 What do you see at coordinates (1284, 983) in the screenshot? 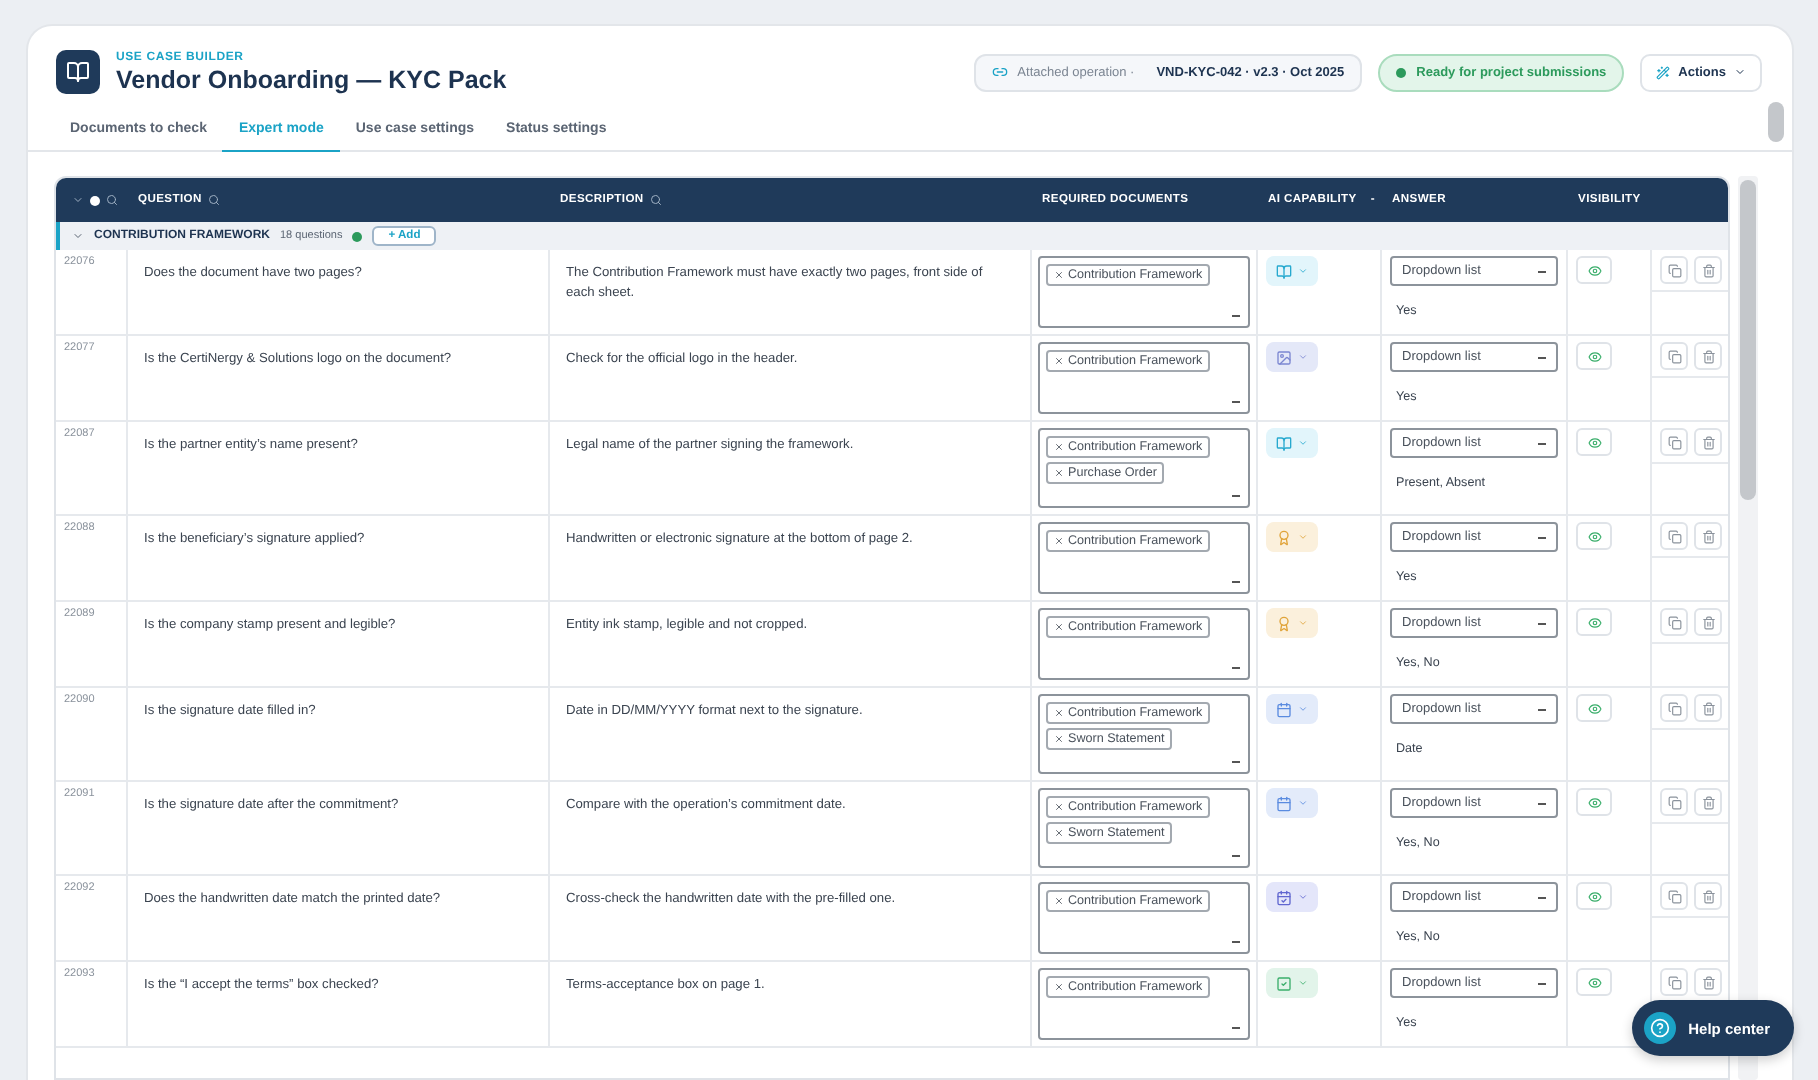
I see `checkbox-icon` at bounding box center [1284, 983].